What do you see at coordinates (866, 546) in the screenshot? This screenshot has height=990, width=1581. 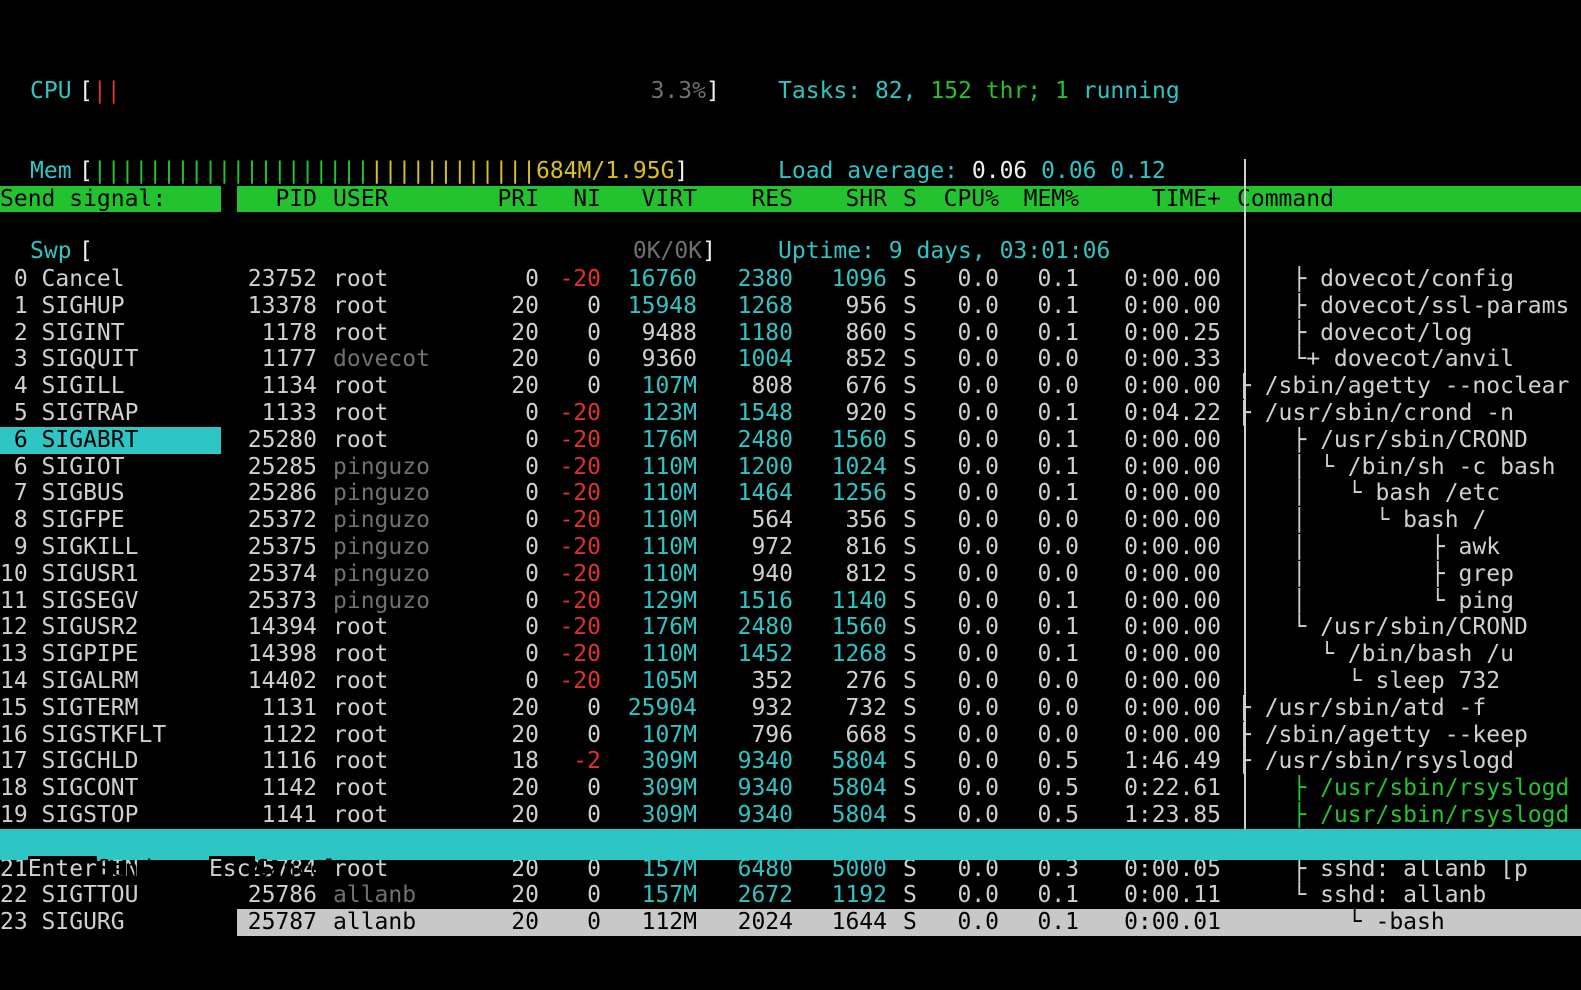 I see `cell-shr: 816` at bounding box center [866, 546].